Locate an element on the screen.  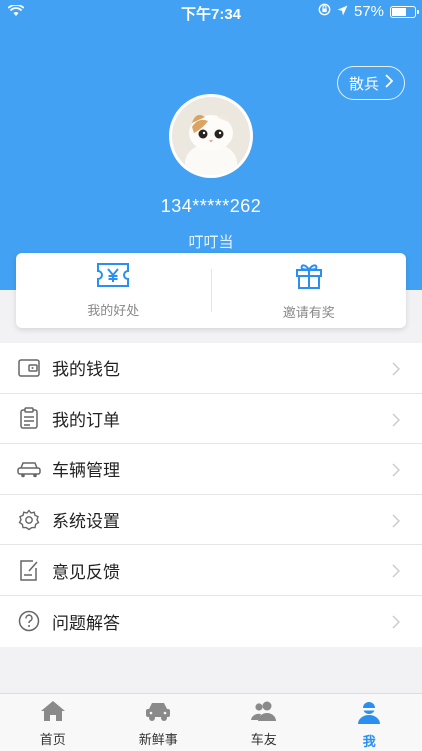
menu-item-wallet: 我的钱包 is located at coordinates (211, 368).